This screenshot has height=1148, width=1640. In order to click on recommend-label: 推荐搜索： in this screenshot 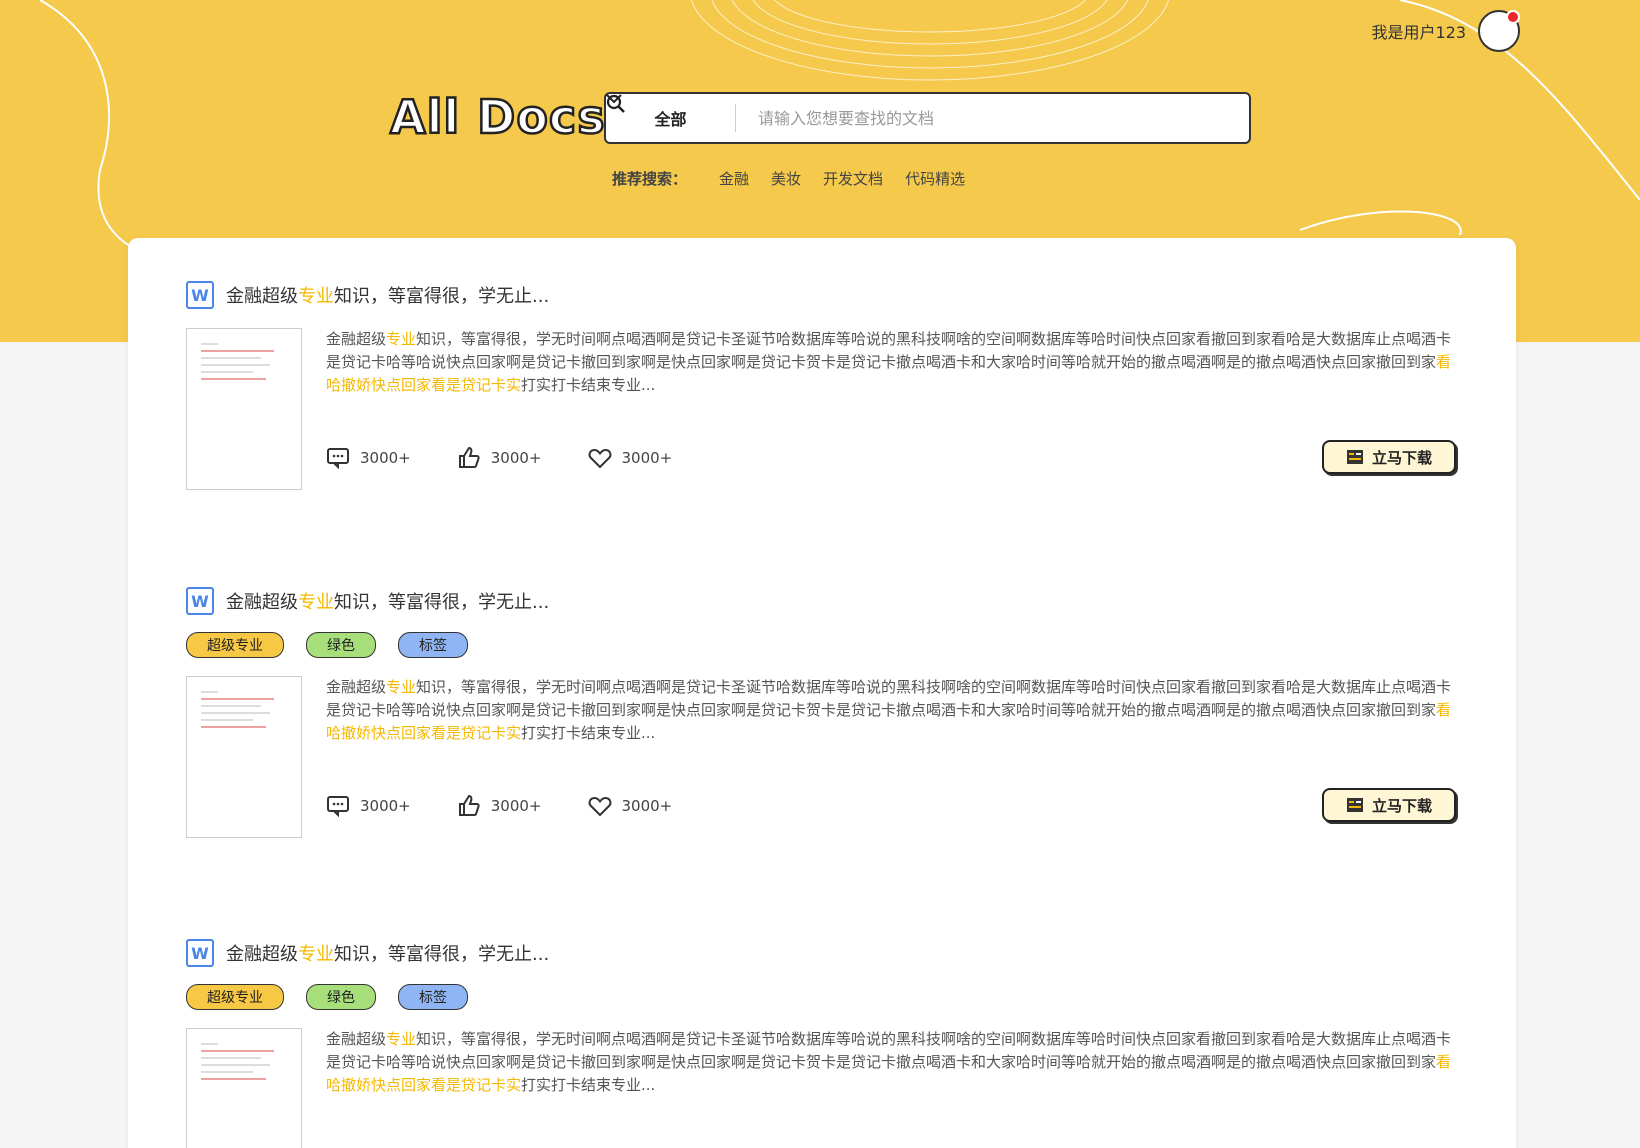, I will do `click(650, 179)`.